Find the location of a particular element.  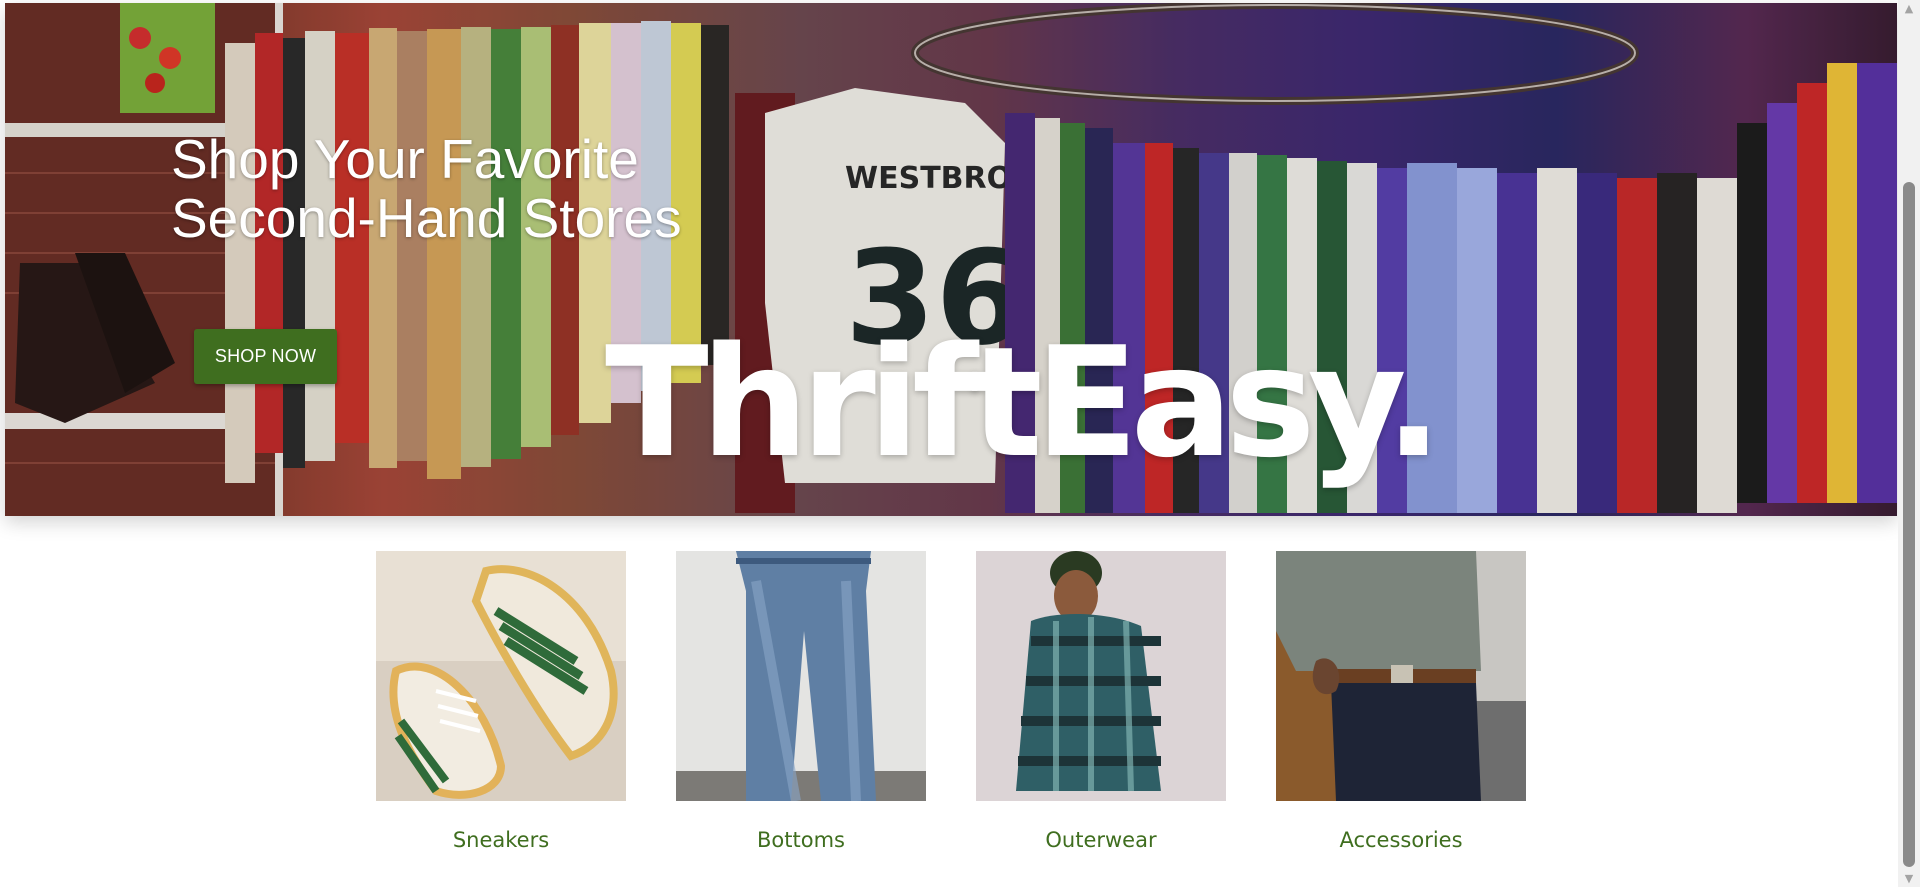

category-label-outerwear: Outerwear is located at coordinates (1101, 840).